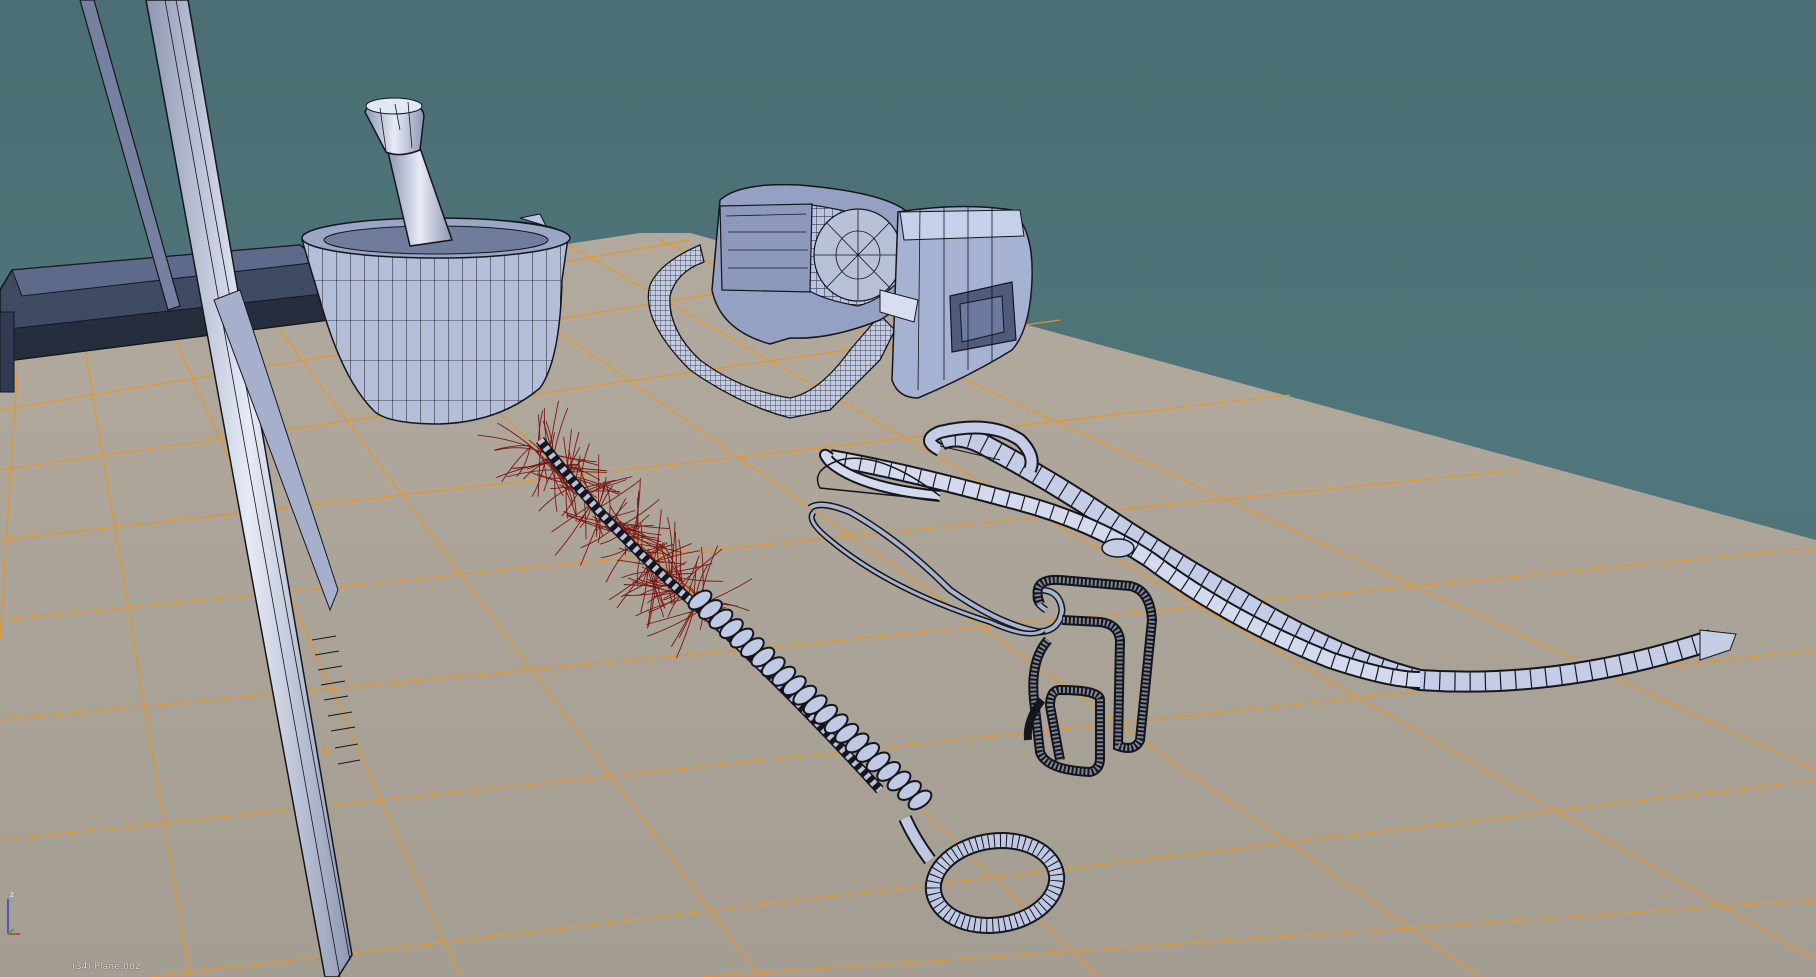 The height and width of the screenshot is (977, 1816). Describe the element at coordinates (106, 967) in the screenshot. I see `status-text: (34) Plane.002` at that location.